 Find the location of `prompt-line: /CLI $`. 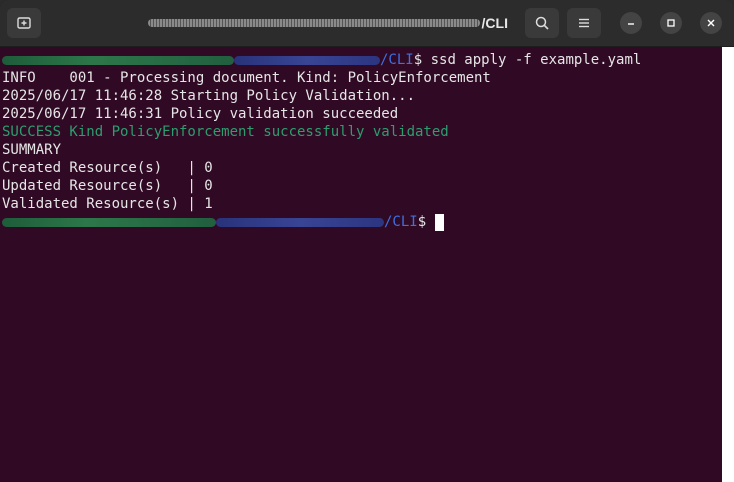

prompt-line: /CLI $ is located at coordinates (362, 222).